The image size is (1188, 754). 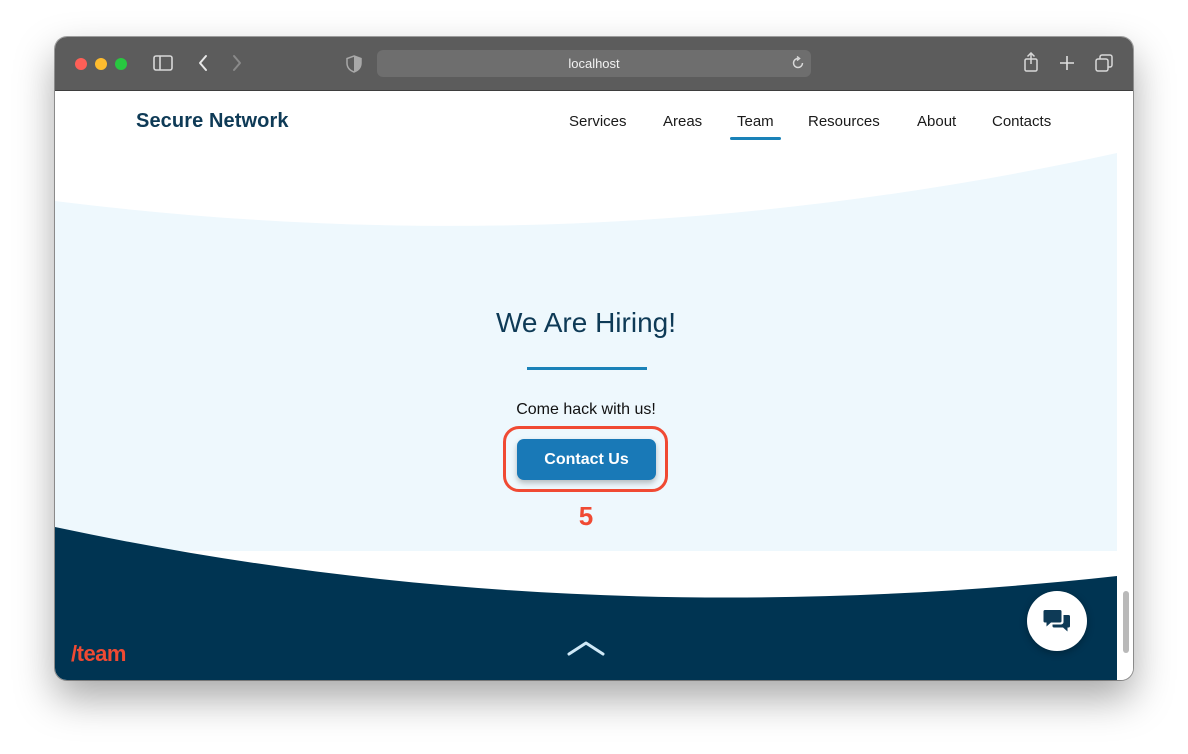 I want to click on close-window-button, so click(x=81, y=64).